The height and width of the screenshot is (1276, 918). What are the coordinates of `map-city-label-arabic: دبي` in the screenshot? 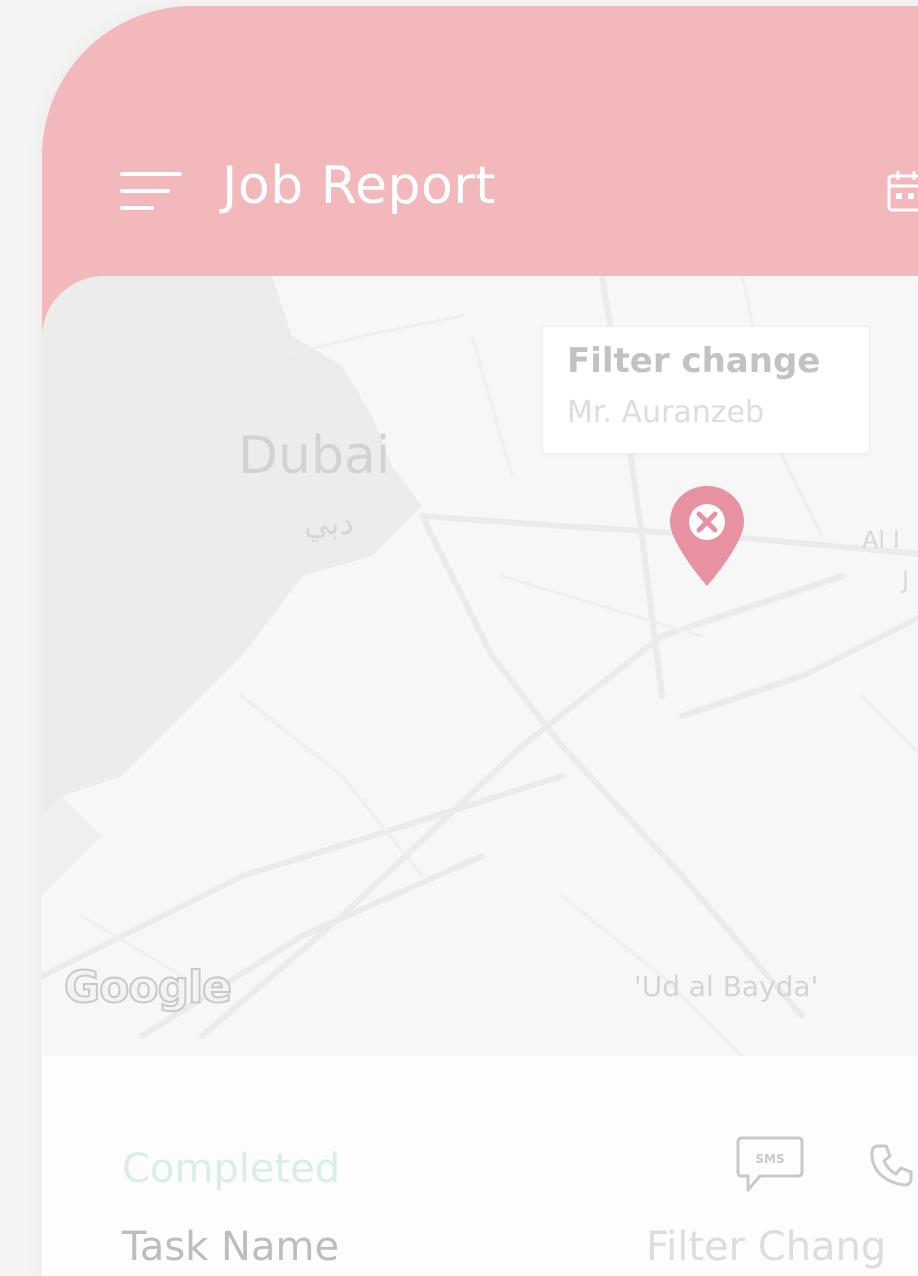 It's located at (329, 523).